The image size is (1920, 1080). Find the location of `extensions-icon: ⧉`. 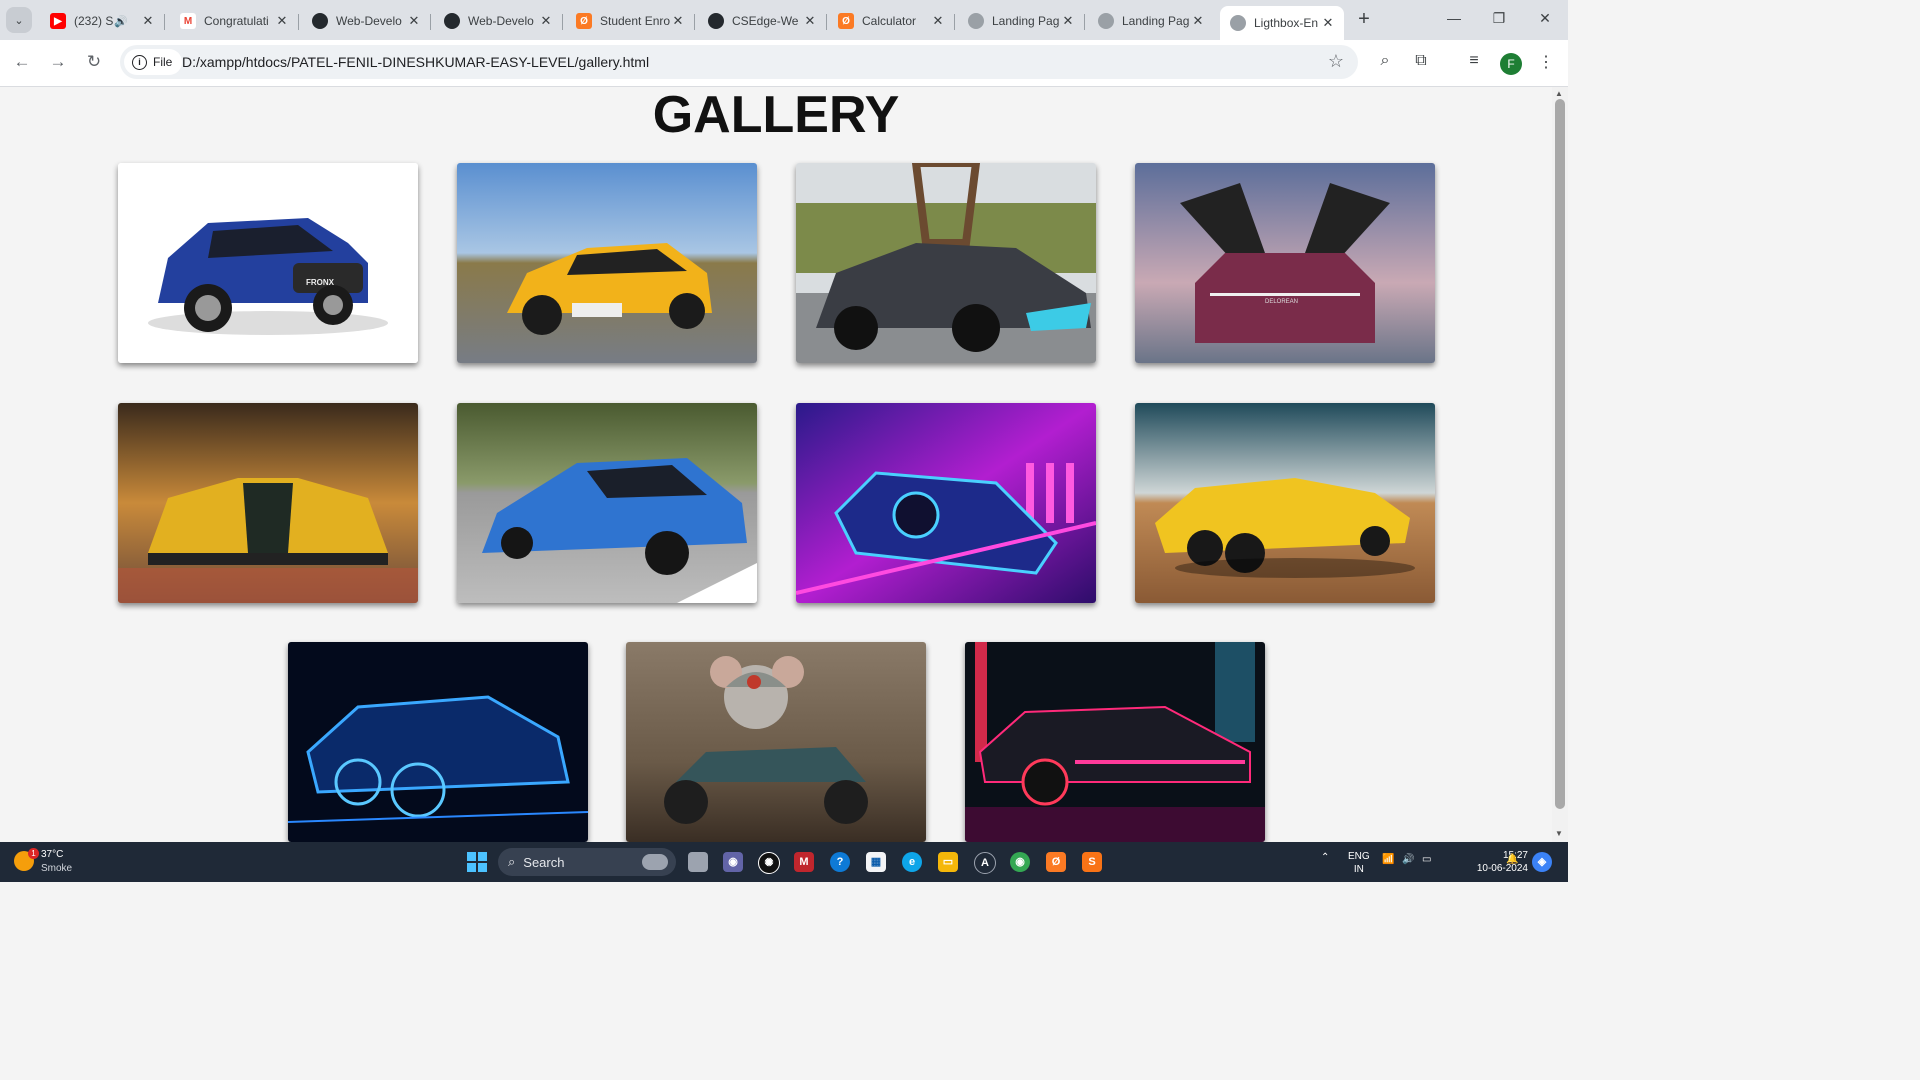

extensions-icon: ⧉ is located at coordinates (1421, 61).